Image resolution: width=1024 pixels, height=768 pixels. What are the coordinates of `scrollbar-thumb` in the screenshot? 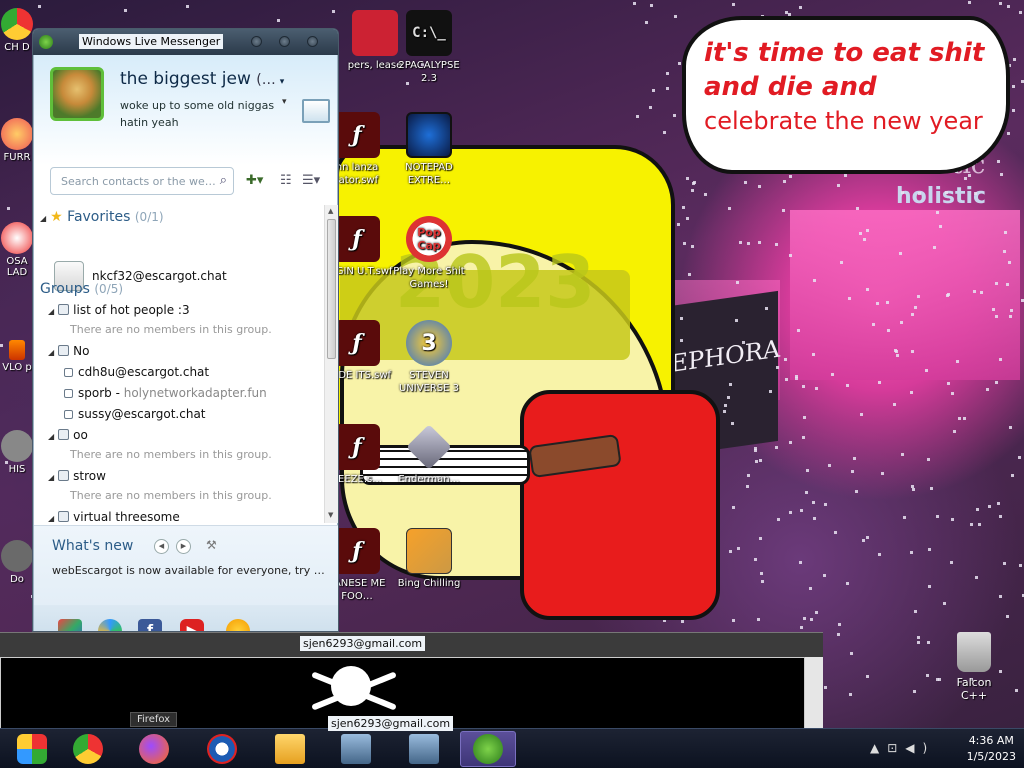 It's located at (331, 289).